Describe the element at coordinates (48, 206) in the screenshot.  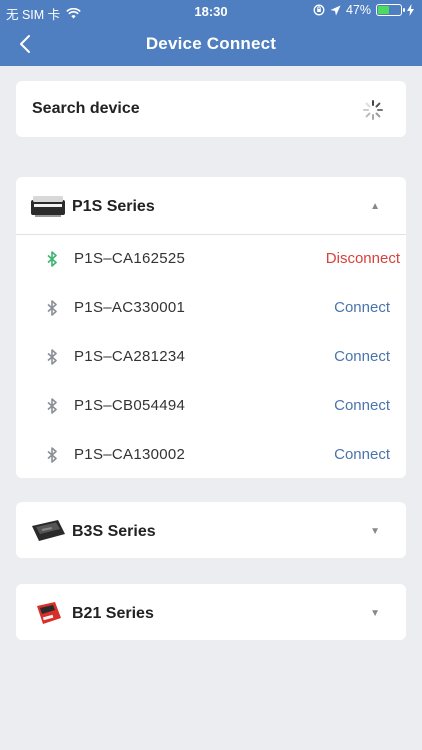
I see `p1s-printer-icon` at that location.